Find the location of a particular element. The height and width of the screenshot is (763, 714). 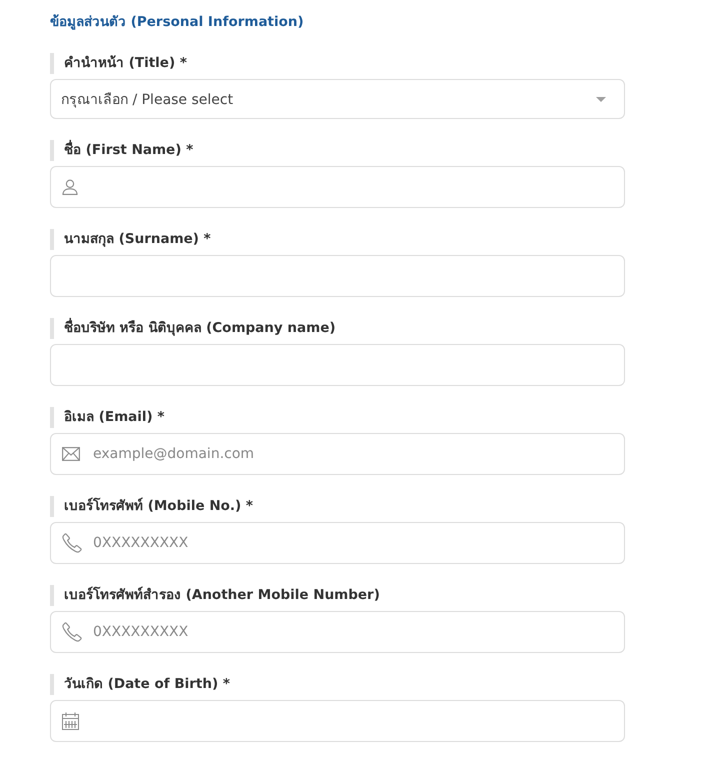

calendar-icon is located at coordinates (70, 721).